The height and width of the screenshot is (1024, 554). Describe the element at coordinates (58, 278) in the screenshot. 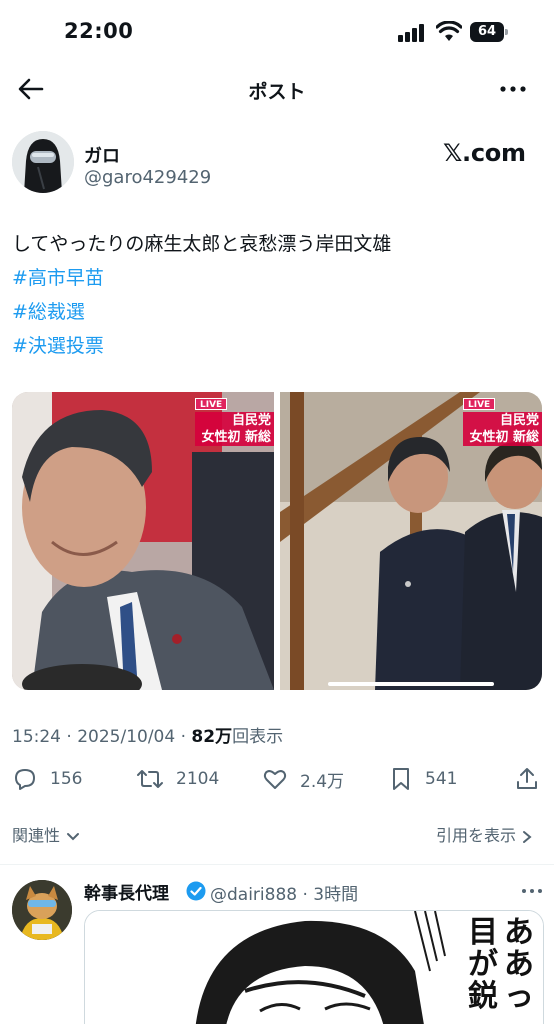

I see `hashtag-link: #高市早苗` at that location.